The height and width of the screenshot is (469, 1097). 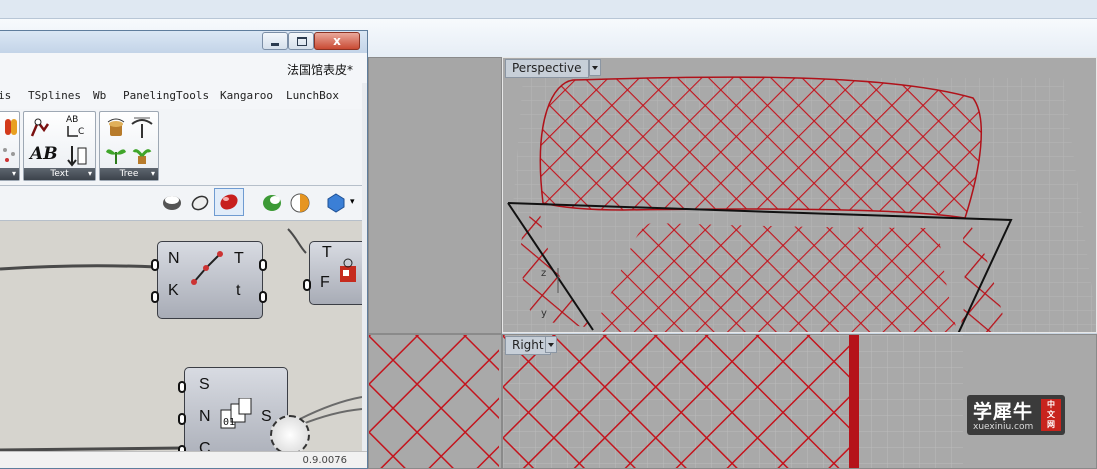 What do you see at coordinates (1003, 412) in the screenshot?
I see `watermark-title: 学犀牛` at bounding box center [1003, 412].